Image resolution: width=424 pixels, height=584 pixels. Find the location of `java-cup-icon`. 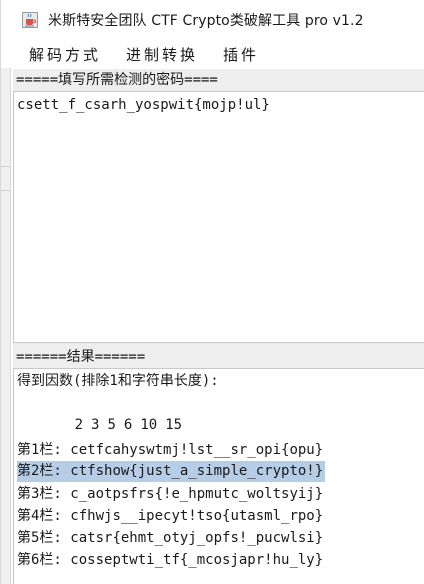

java-cup-icon is located at coordinates (30, 20).